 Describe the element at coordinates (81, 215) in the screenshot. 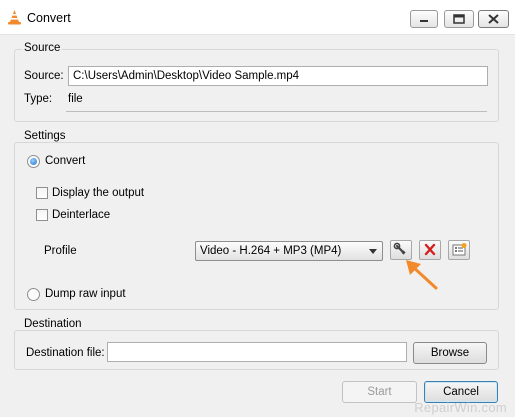

I see `deinterlace-label: Deinterlace` at that location.